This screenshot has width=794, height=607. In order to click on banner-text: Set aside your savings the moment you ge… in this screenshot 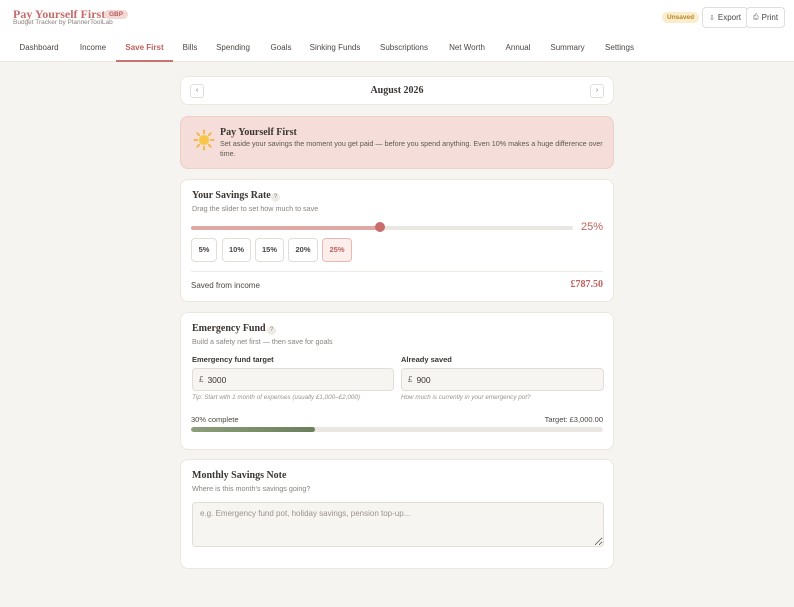, I will do `click(411, 148)`.